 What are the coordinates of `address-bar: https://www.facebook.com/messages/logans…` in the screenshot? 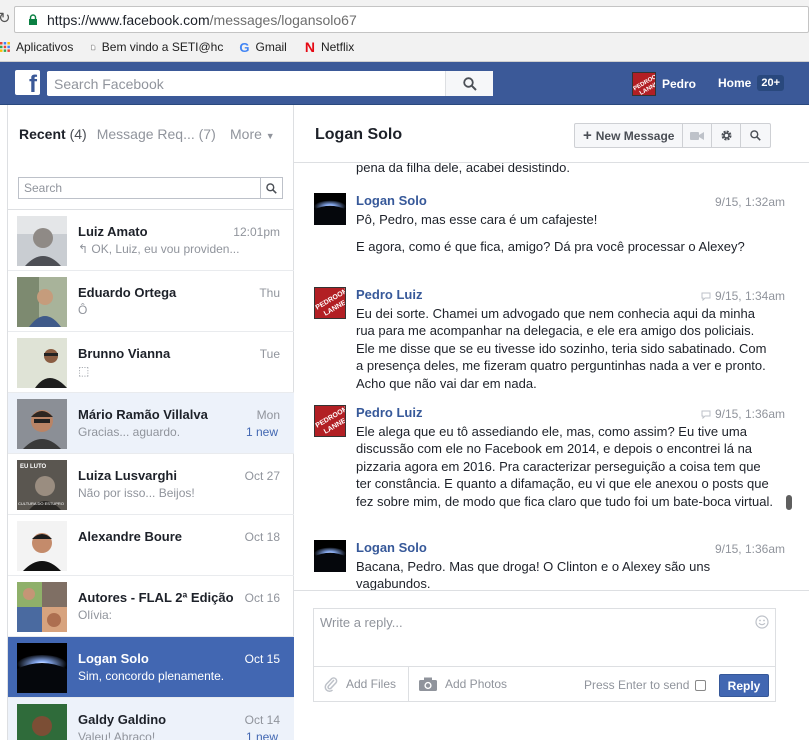 It's located at (411, 19).